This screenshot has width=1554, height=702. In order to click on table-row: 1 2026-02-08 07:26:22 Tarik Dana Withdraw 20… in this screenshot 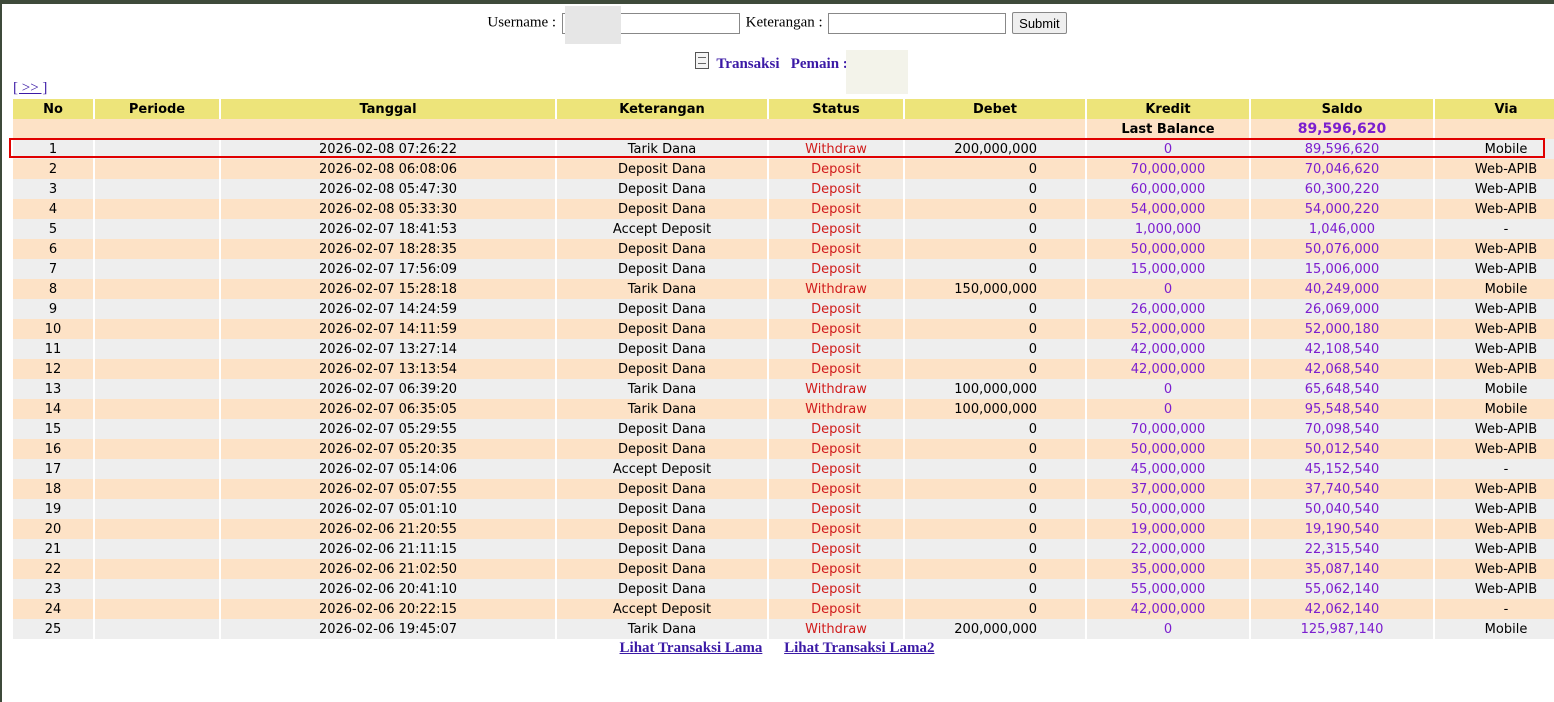, I will do `click(783, 149)`.